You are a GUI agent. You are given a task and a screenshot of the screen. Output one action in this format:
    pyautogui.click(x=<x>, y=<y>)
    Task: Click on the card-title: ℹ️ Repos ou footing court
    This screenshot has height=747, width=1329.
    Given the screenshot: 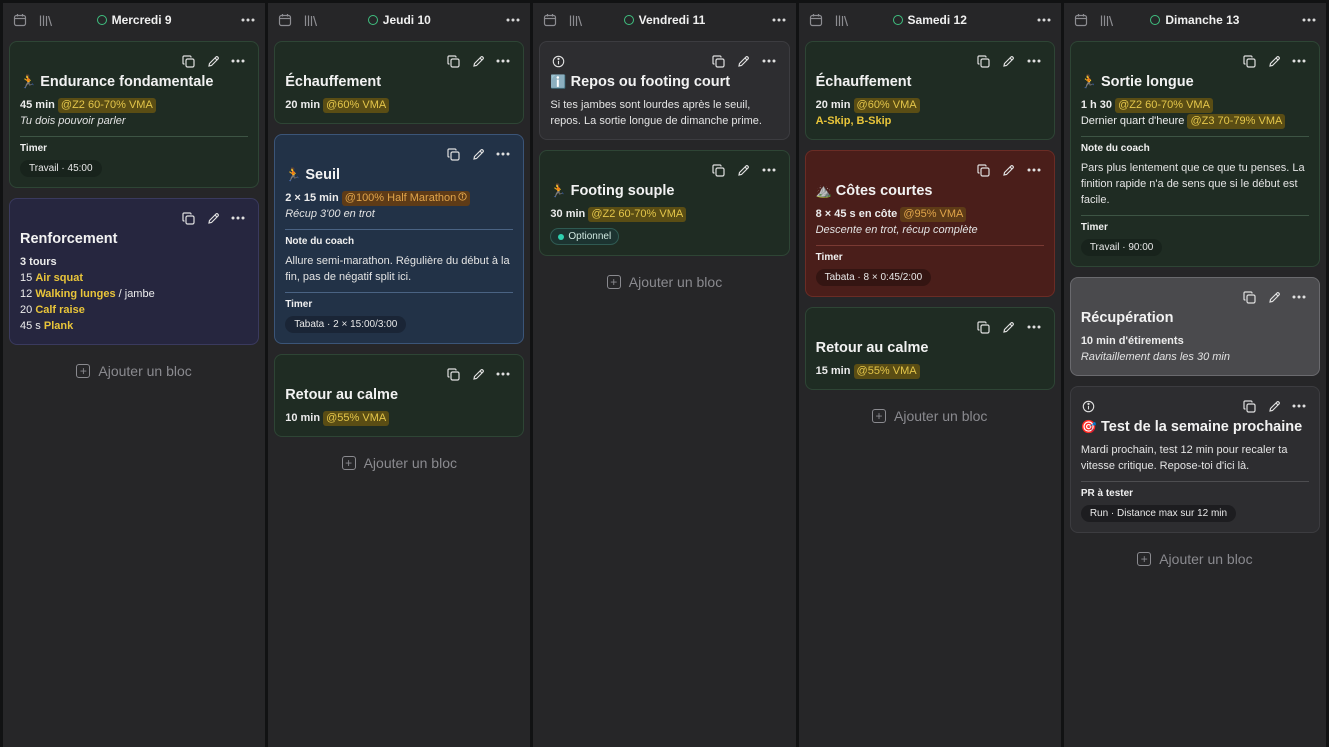 What is the action you would take?
    pyautogui.click(x=664, y=82)
    